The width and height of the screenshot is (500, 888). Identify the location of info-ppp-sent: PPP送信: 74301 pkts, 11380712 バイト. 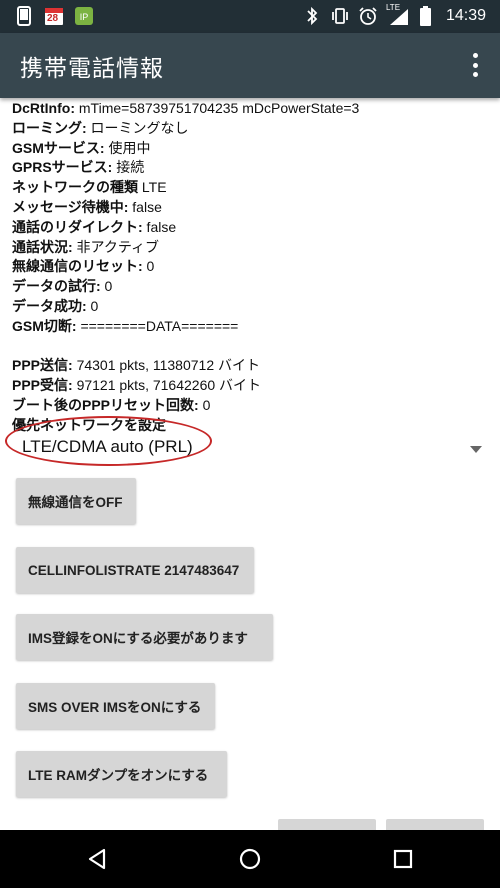
(252, 366).